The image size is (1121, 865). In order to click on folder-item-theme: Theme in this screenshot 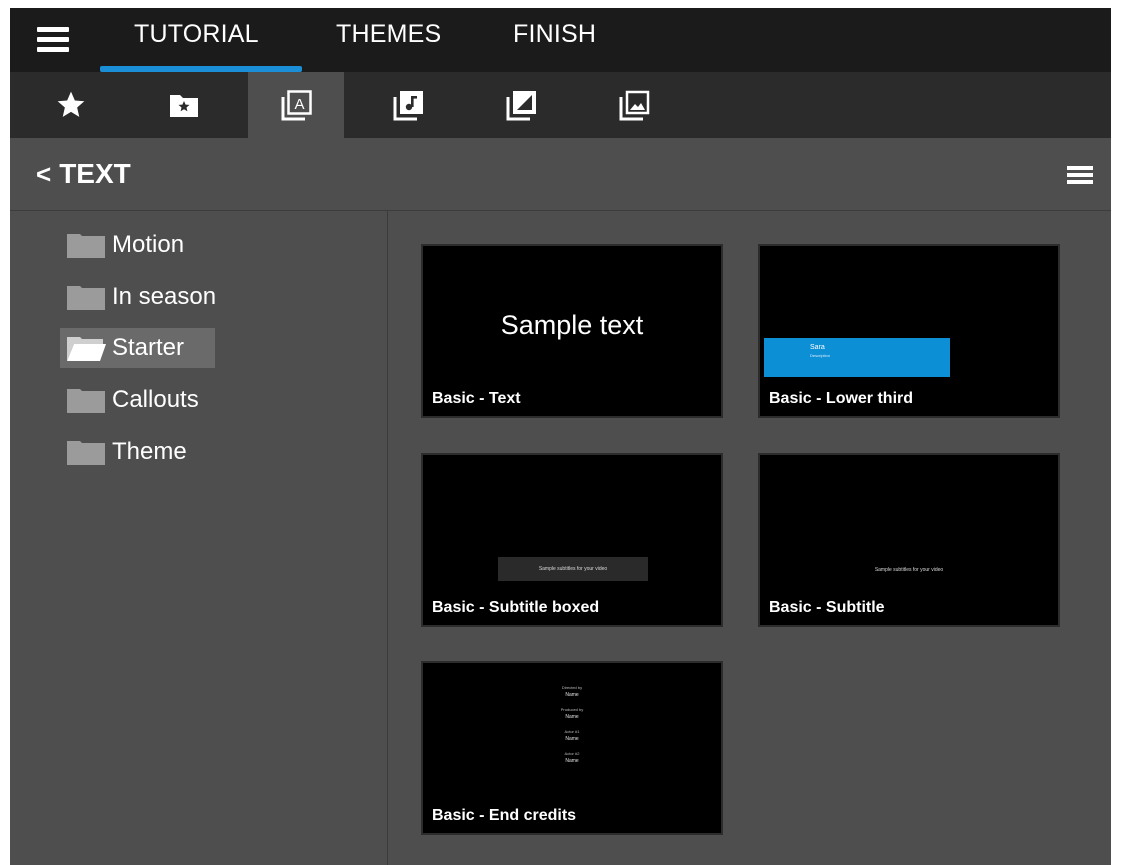, I will do `click(137, 452)`.